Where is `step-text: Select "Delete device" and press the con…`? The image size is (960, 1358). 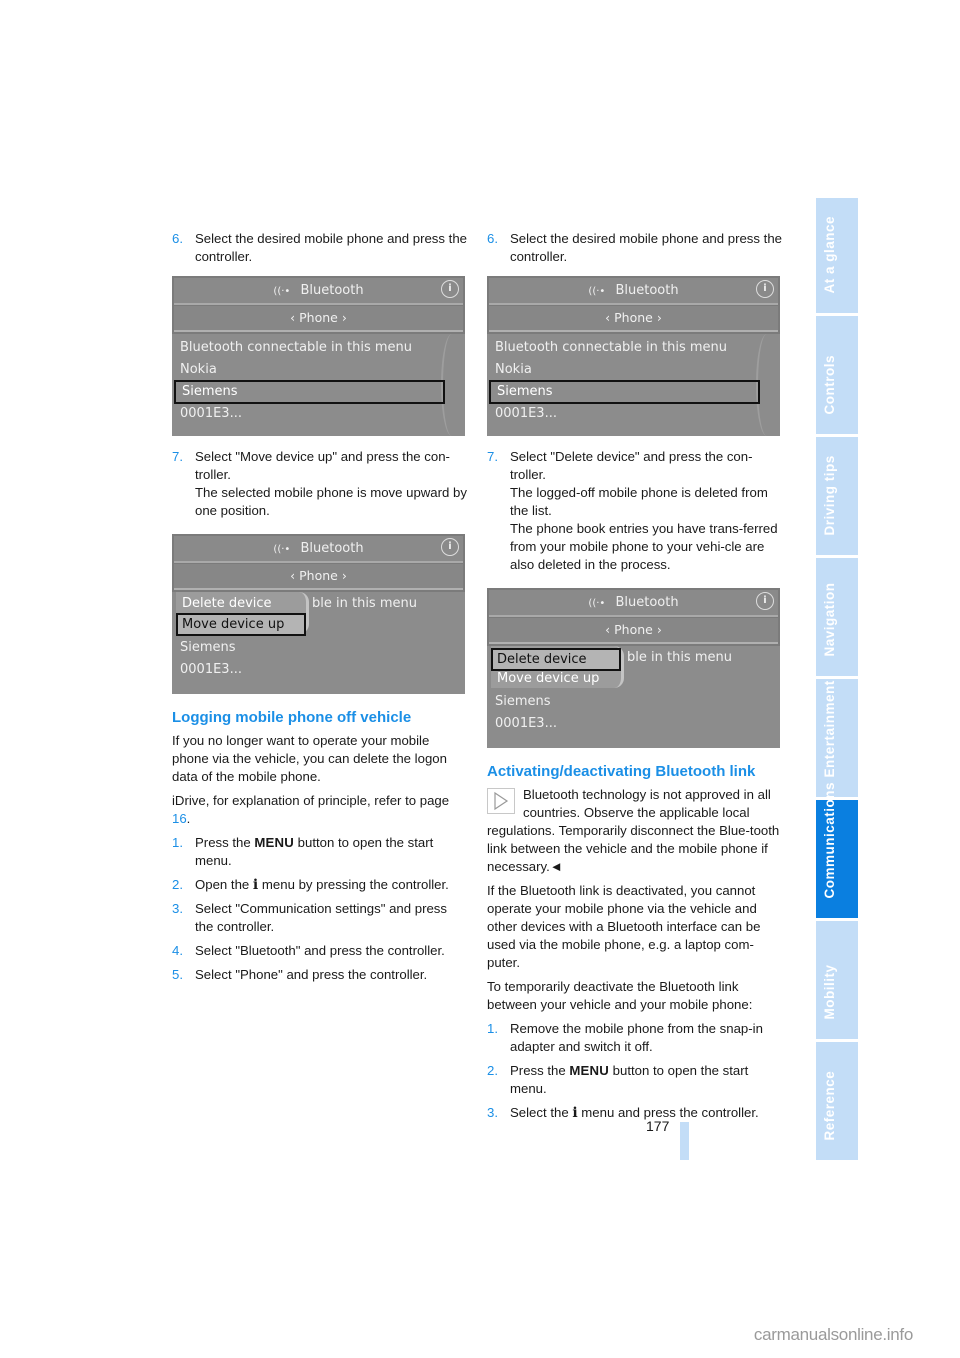 step-text: Select "Delete device" and press the con… is located at coordinates (631, 465).